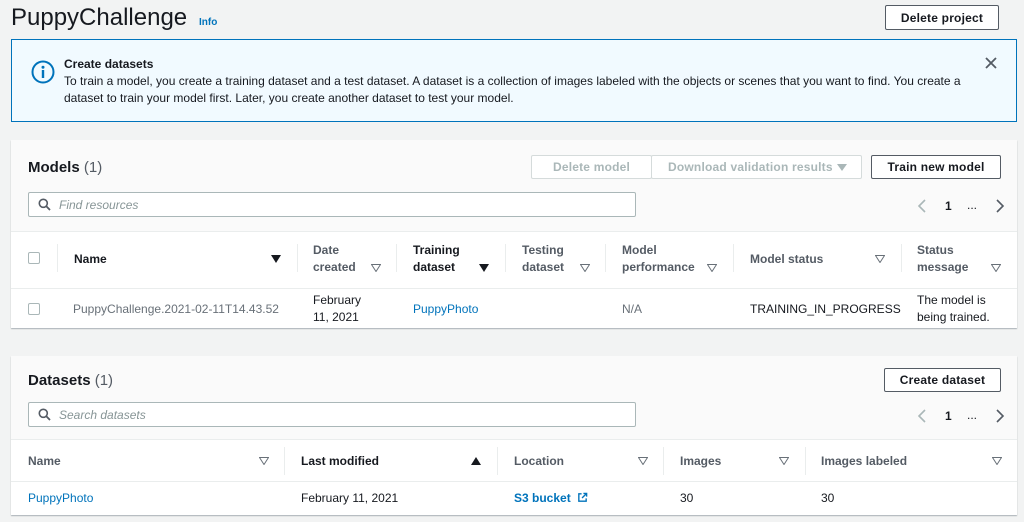 This screenshot has width=1024, height=522. What do you see at coordinates (93, 167) in the screenshot?
I see `models-count: (1)` at bounding box center [93, 167].